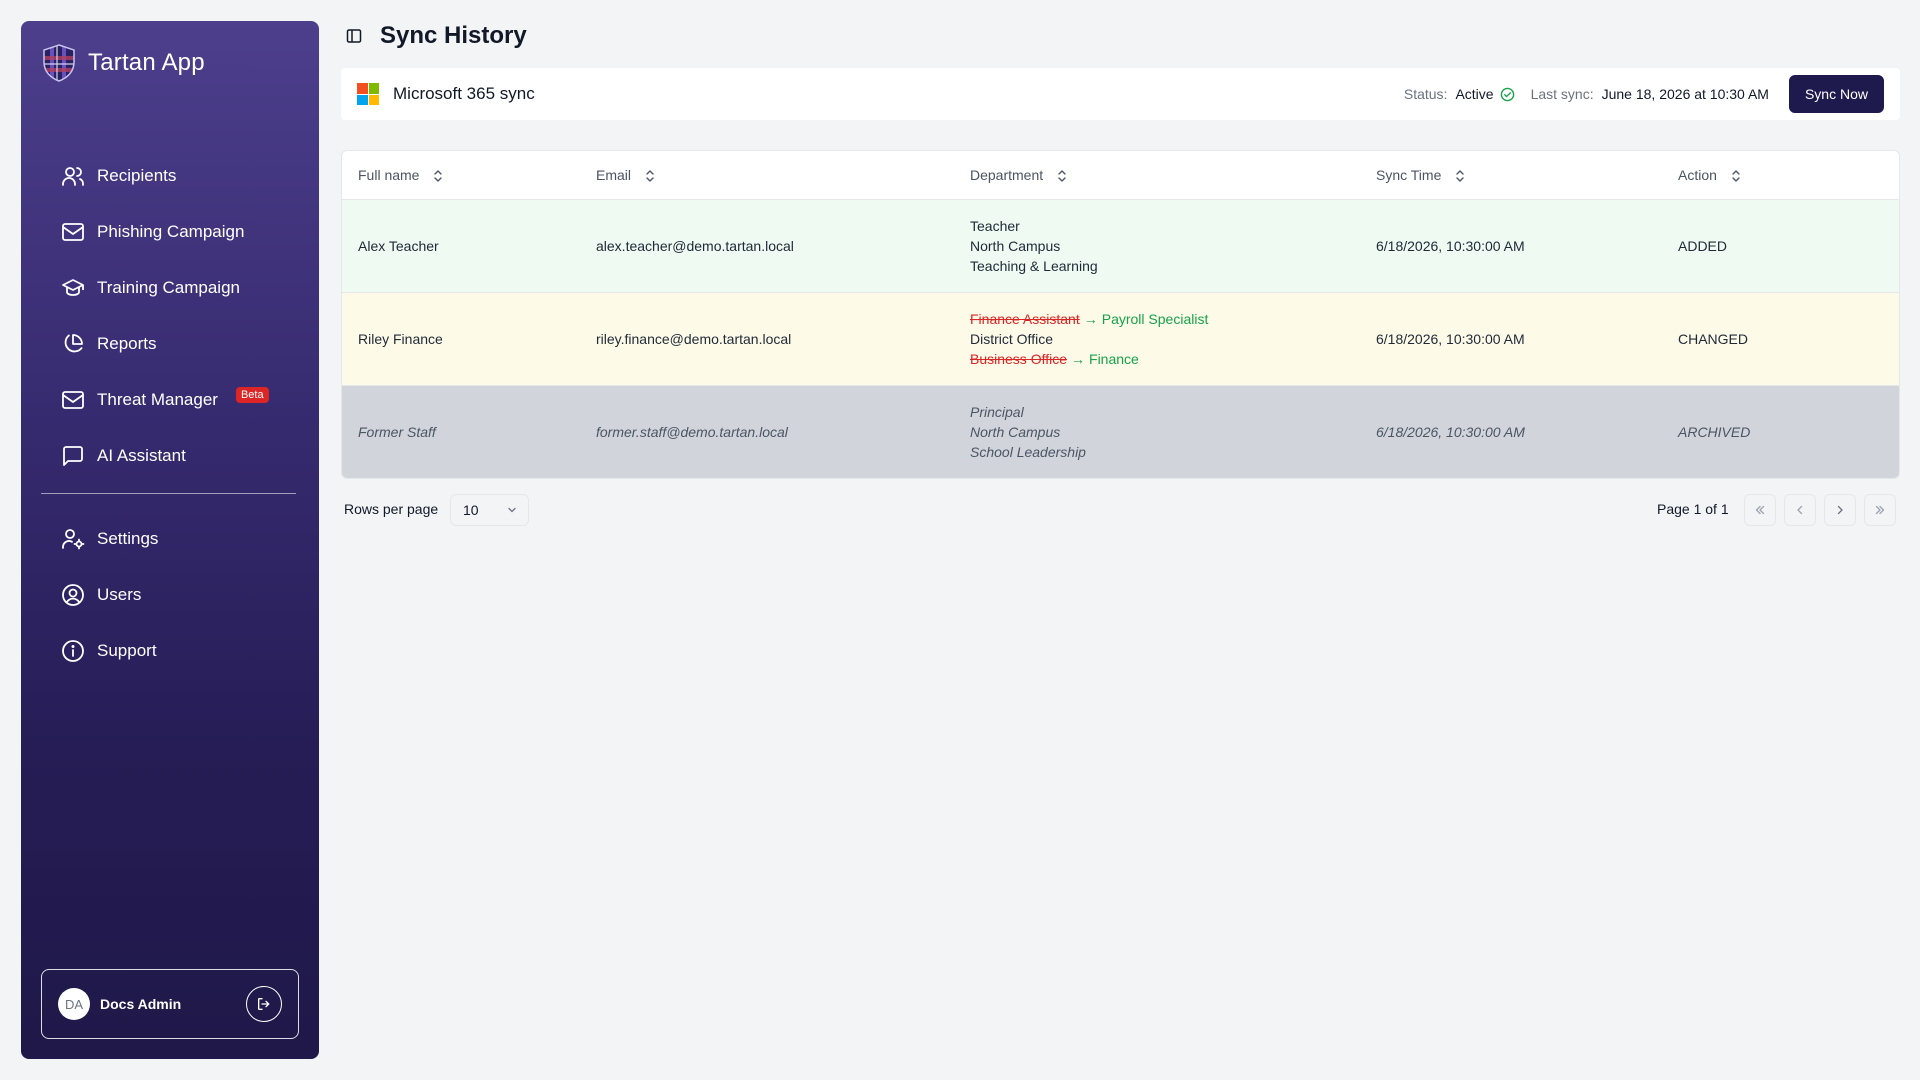 Image resolution: width=1920 pixels, height=1080 pixels. I want to click on sidebar-item-phishing-campaign: Phishing Campaign, so click(170, 232).